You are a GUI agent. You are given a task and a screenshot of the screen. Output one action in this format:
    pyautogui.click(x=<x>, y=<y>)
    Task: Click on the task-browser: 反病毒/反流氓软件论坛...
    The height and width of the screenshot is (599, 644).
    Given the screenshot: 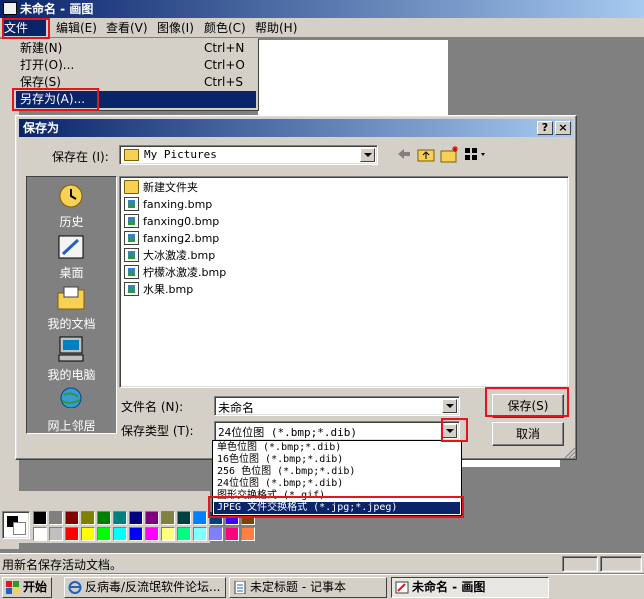 What is the action you would take?
    pyautogui.click(x=145, y=587)
    